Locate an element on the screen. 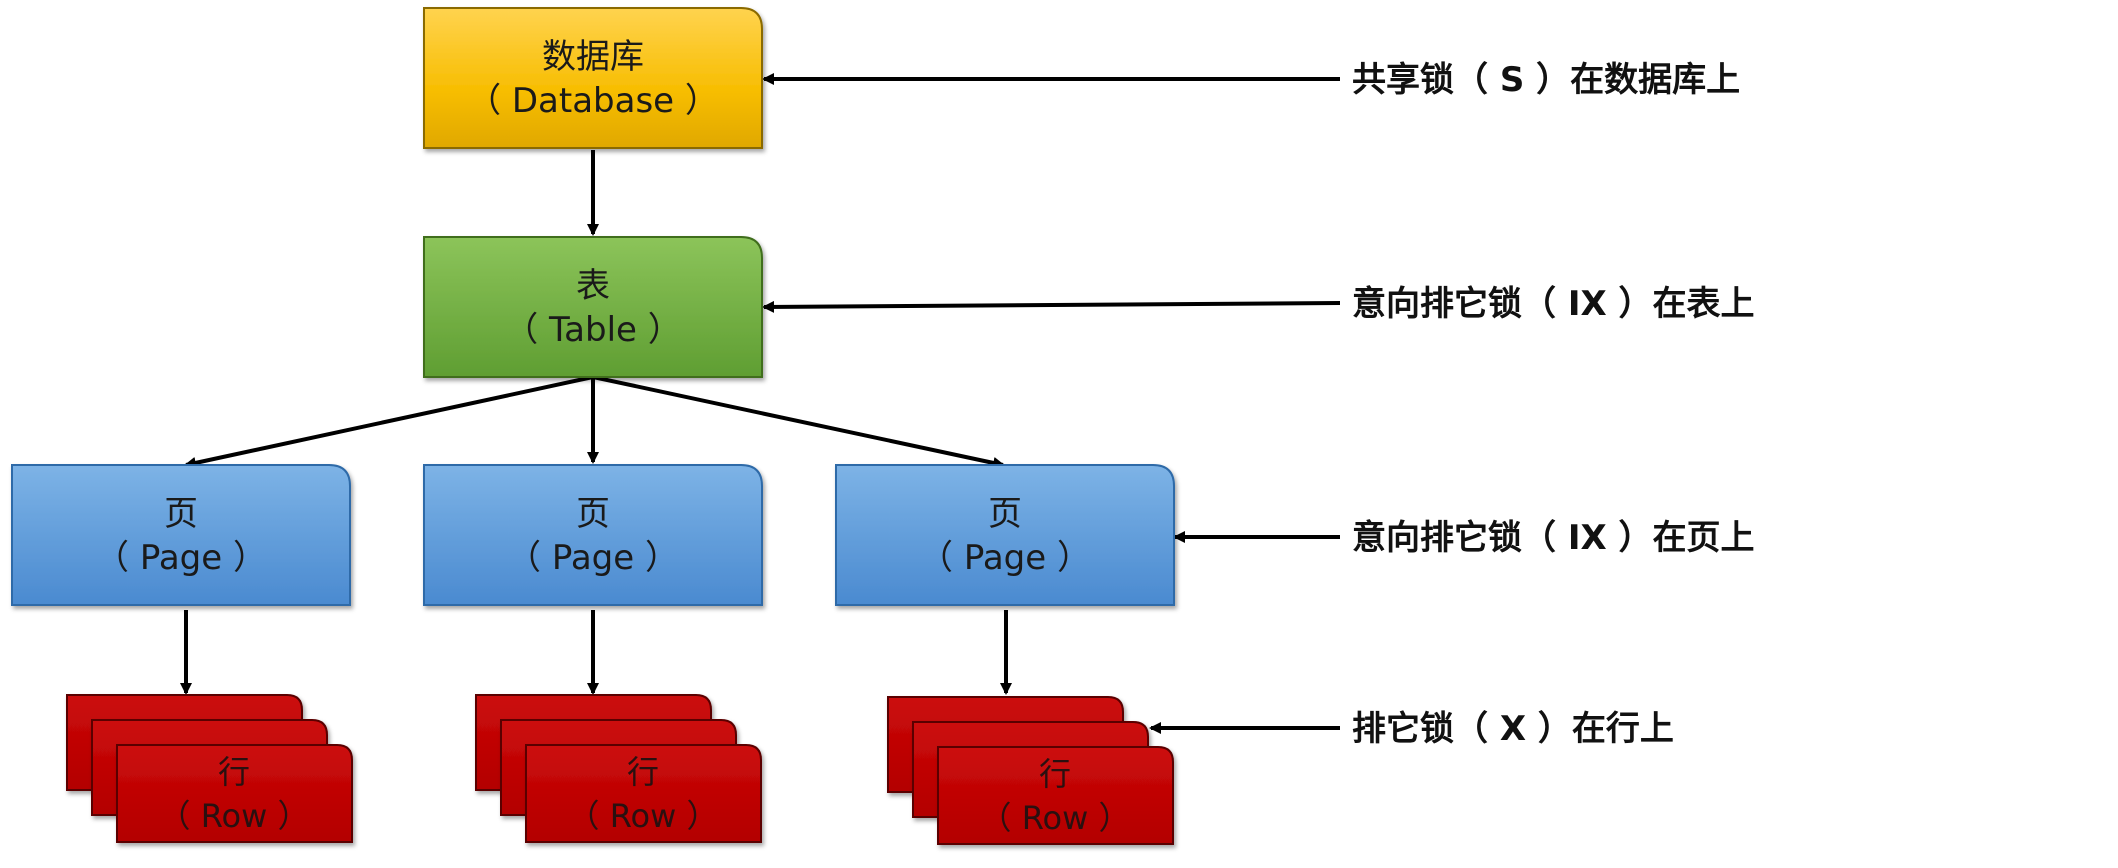 This screenshot has width=2118, height=868. database-subtitle: （ Database ） is located at coordinates (593, 101).